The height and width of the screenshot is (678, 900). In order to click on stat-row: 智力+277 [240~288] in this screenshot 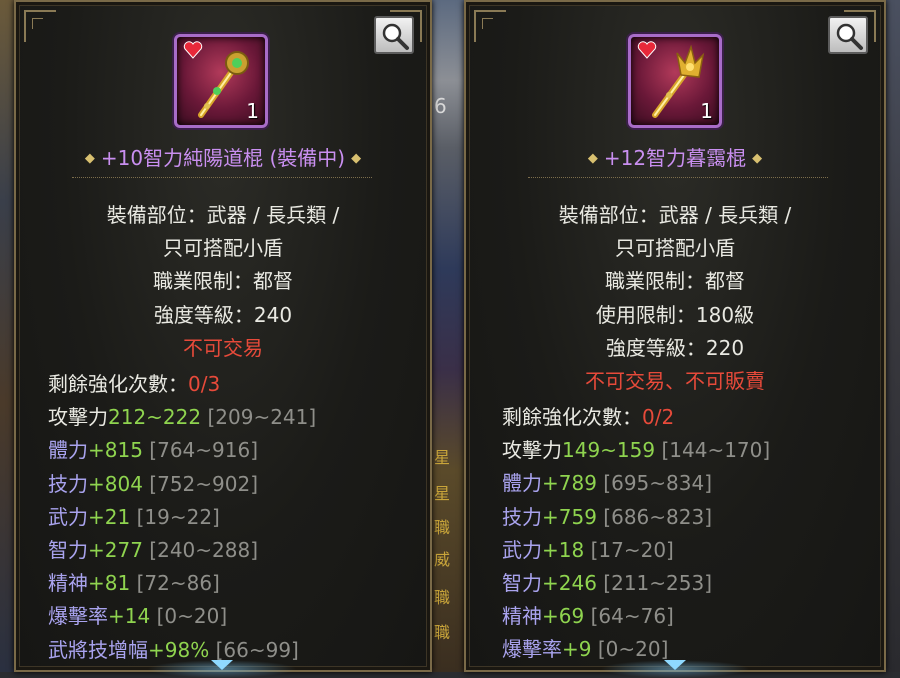, I will do `click(153, 549)`.